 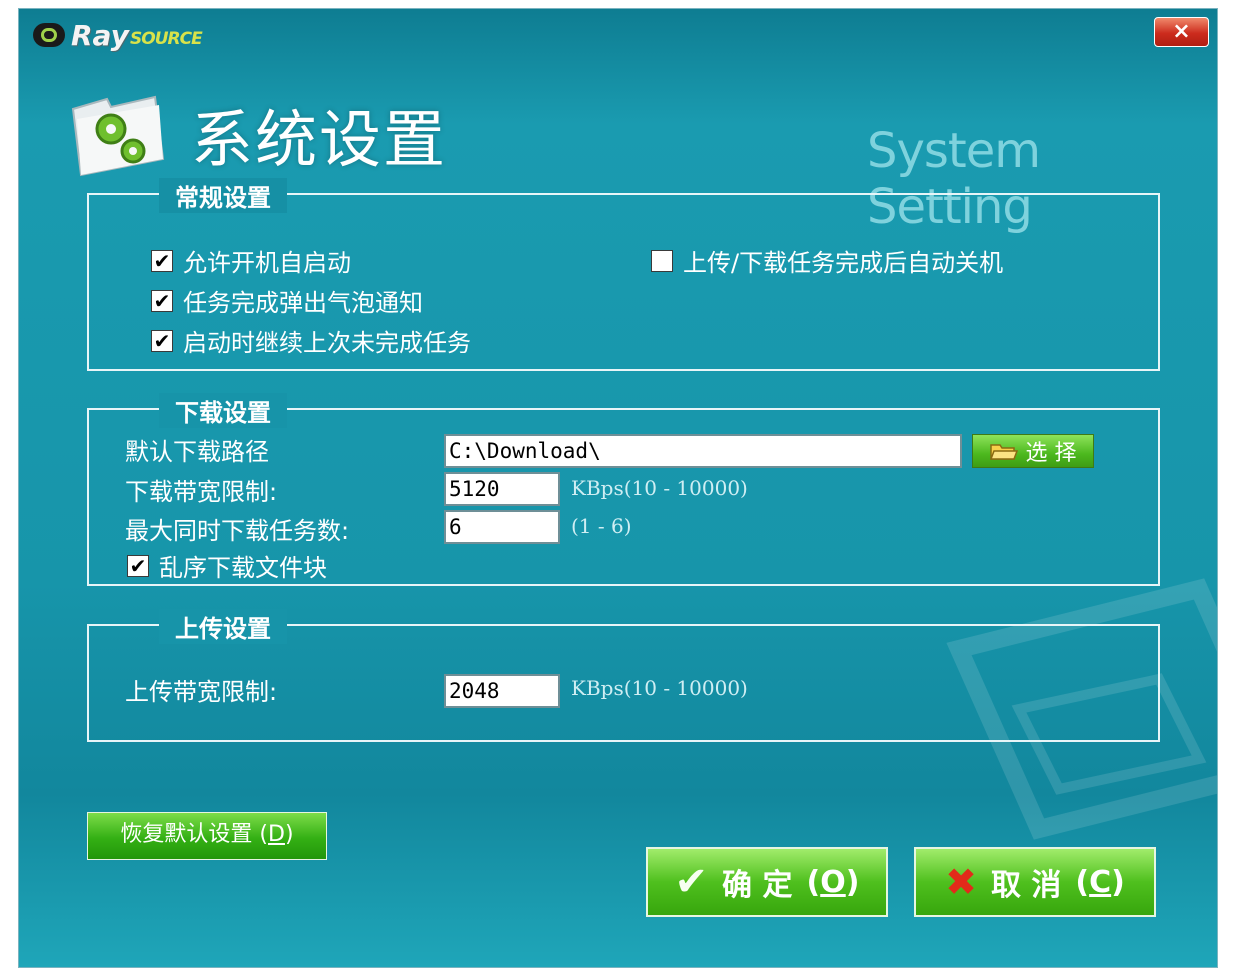 What do you see at coordinates (223, 410) in the screenshot?
I see `download-settings-legend: 下载设置` at bounding box center [223, 410].